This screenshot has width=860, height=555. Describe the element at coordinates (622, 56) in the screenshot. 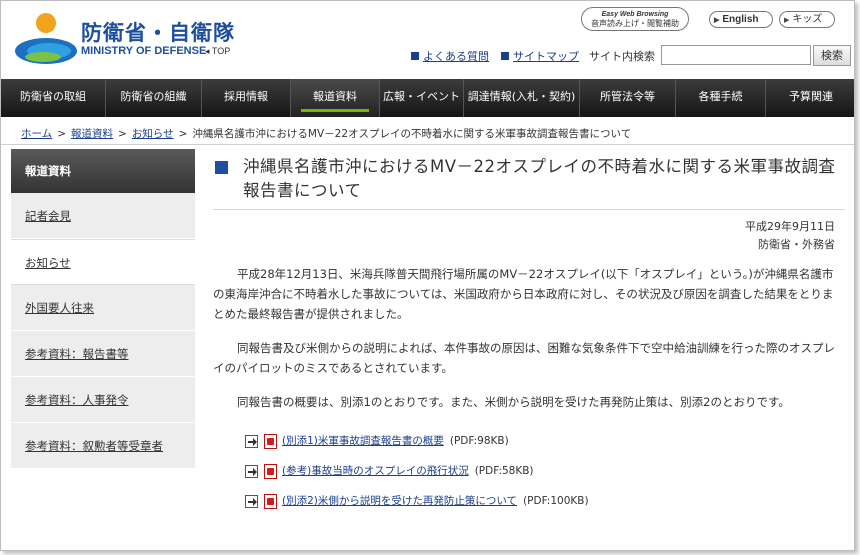

I see `search-label: サイト内検索` at that location.